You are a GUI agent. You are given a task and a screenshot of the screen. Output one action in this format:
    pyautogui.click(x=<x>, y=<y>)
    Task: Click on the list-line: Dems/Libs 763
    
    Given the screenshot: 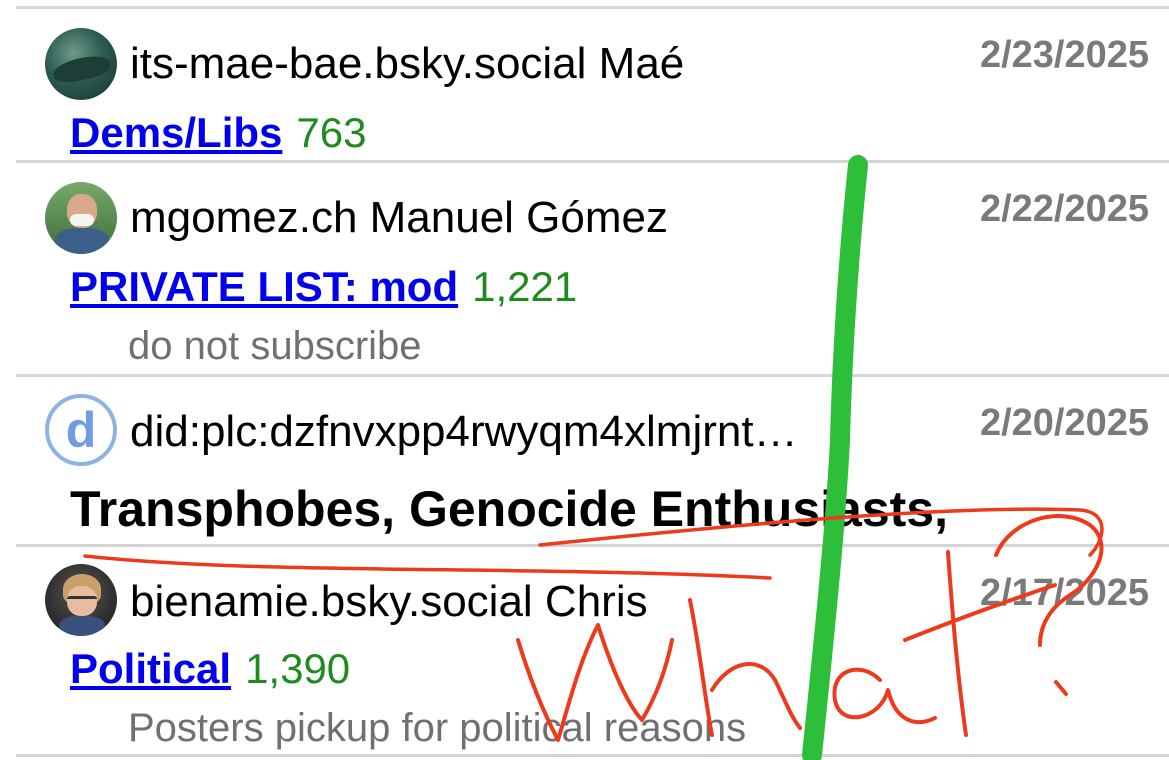 What is the action you would take?
    pyautogui.click(x=218, y=133)
    